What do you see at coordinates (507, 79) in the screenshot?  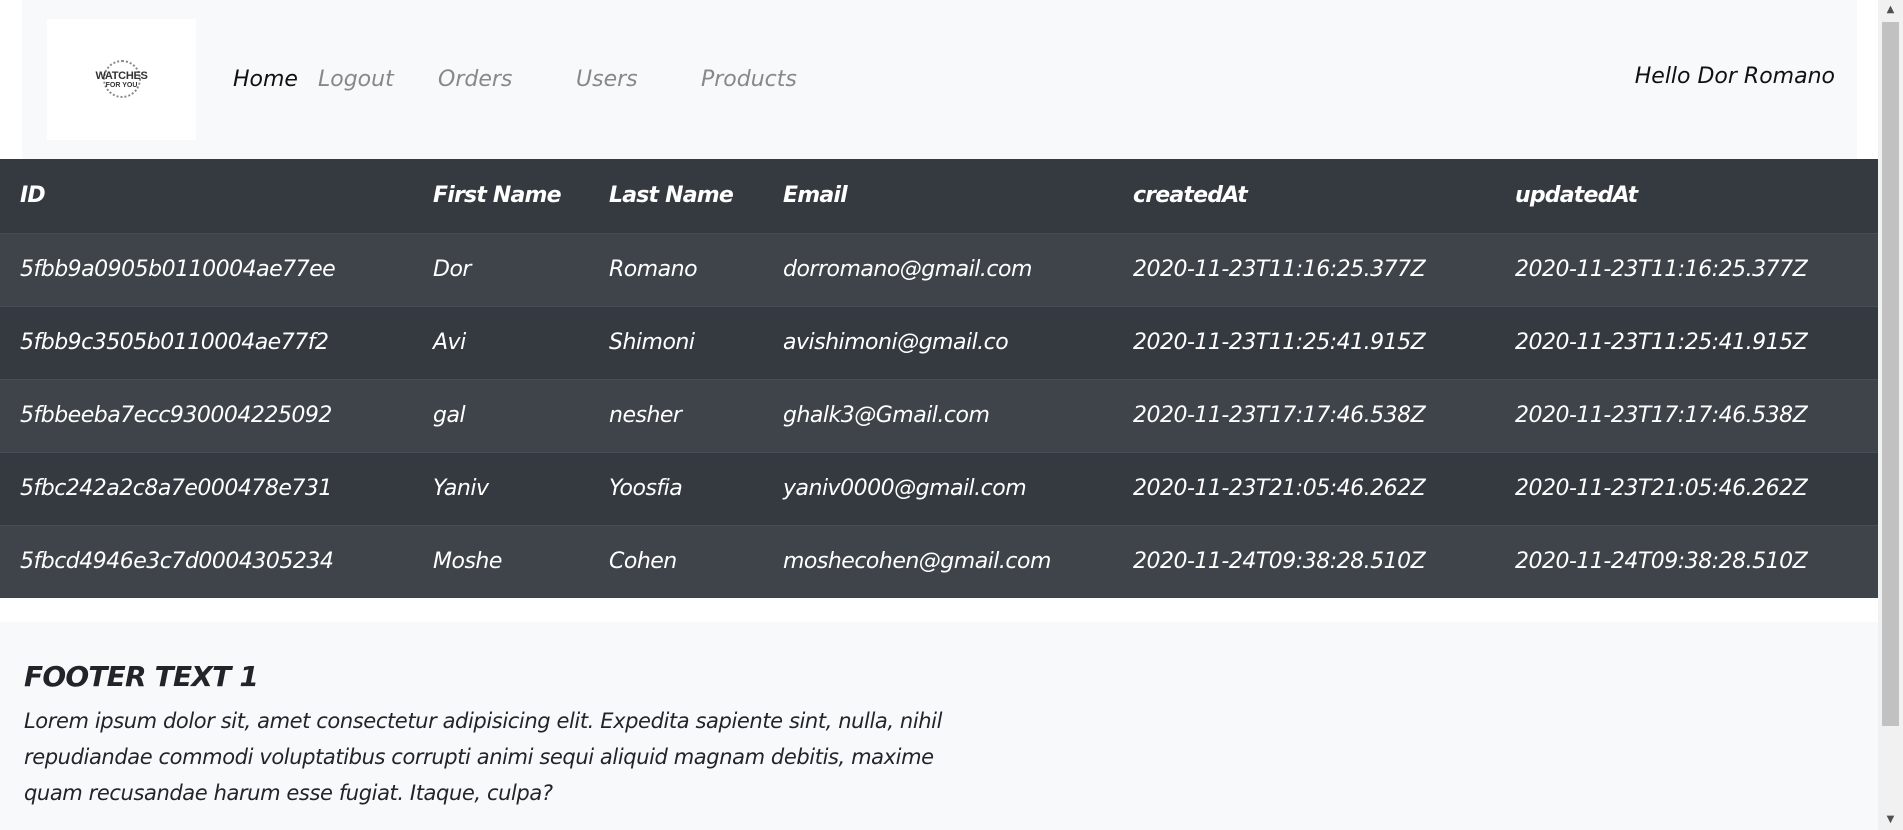 I see `nav-link-orders: Orders` at bounding box center [507, 79].